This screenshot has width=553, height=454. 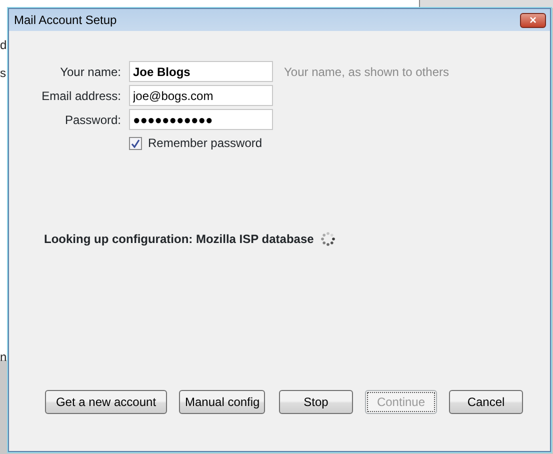 I want to click on checkbox, so click(x=135, y=143).